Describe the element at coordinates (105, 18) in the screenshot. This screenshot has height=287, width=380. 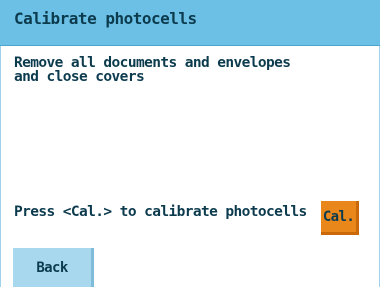
I see `page-title: Calibrate photocells` at that location.